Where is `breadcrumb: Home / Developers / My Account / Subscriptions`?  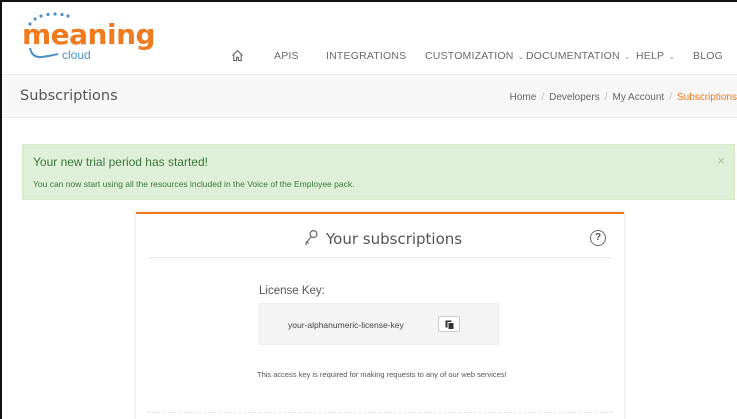 breadcrumb: Home / Developers / My Account / Subscriptions is located at coordinates (623, 97).